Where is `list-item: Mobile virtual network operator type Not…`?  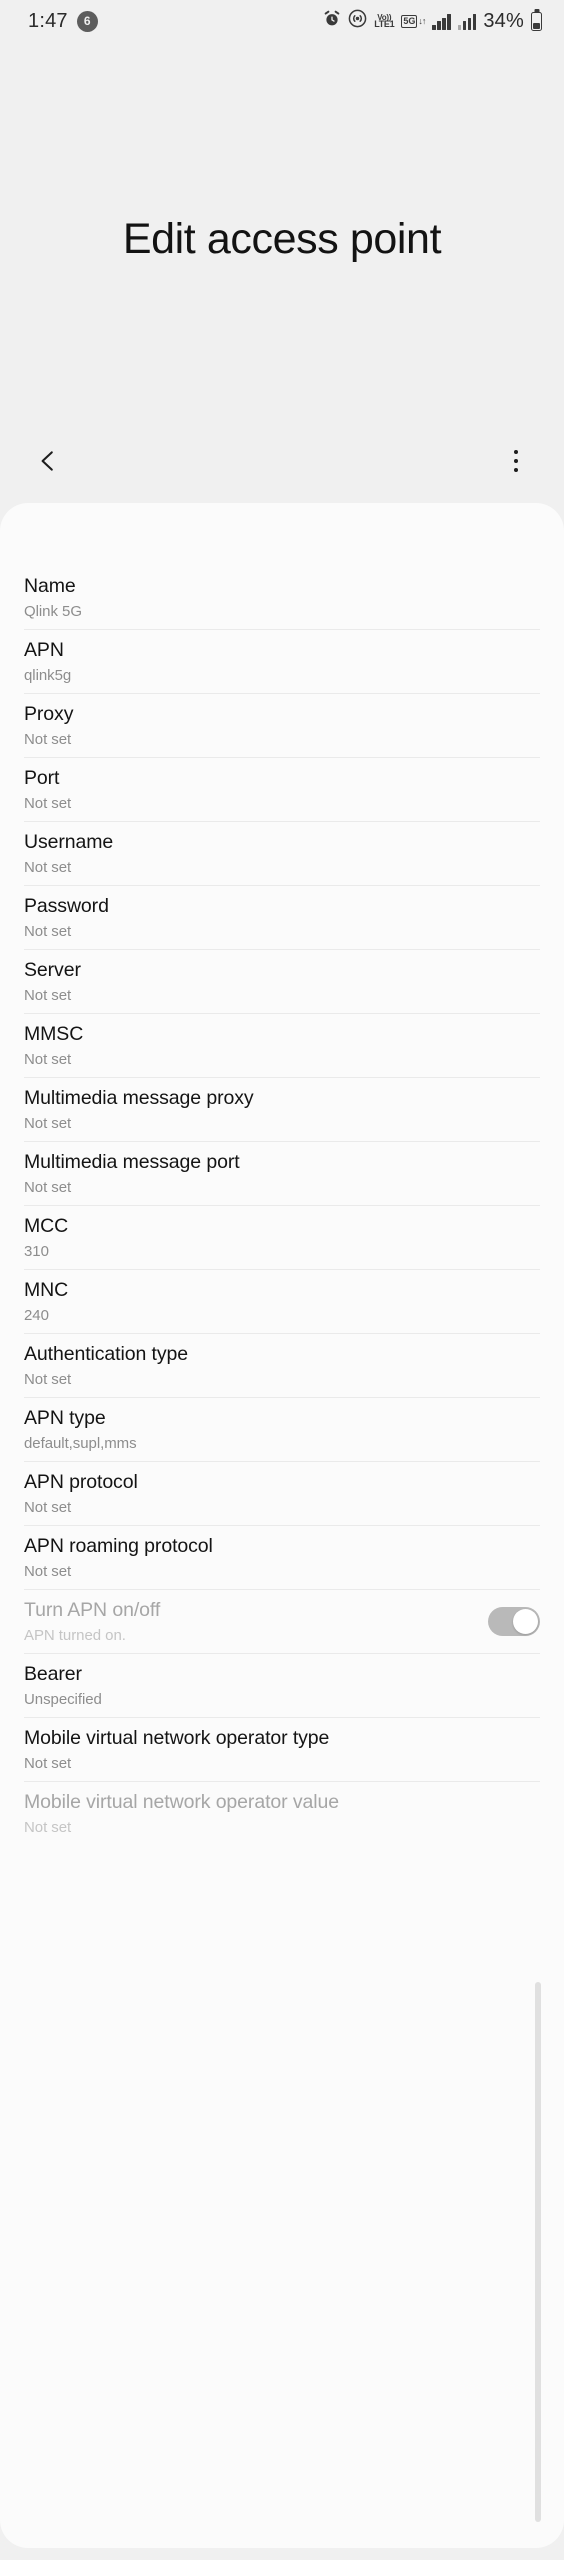
list-item: Mobile virtual network operator type Not… is located at coordinates (282, 1749).